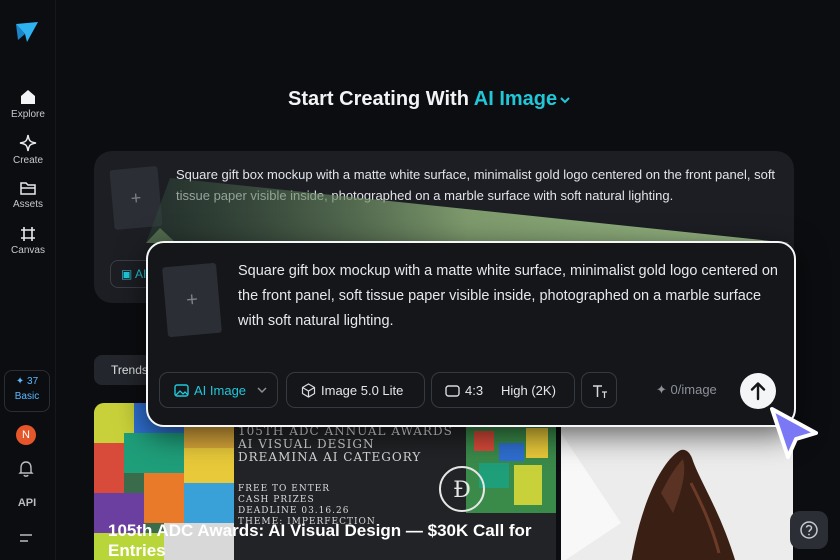 The height and width of the screenshot is (560, 840). I want to click on nav-assets: Assets, so click(28, 195).